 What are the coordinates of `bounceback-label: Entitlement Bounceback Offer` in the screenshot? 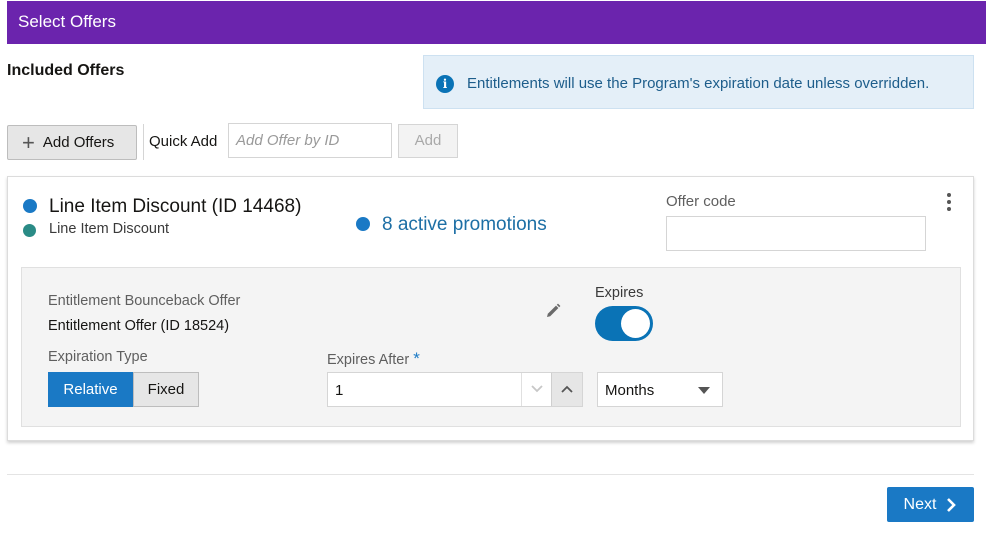 It's located at (144, 301).